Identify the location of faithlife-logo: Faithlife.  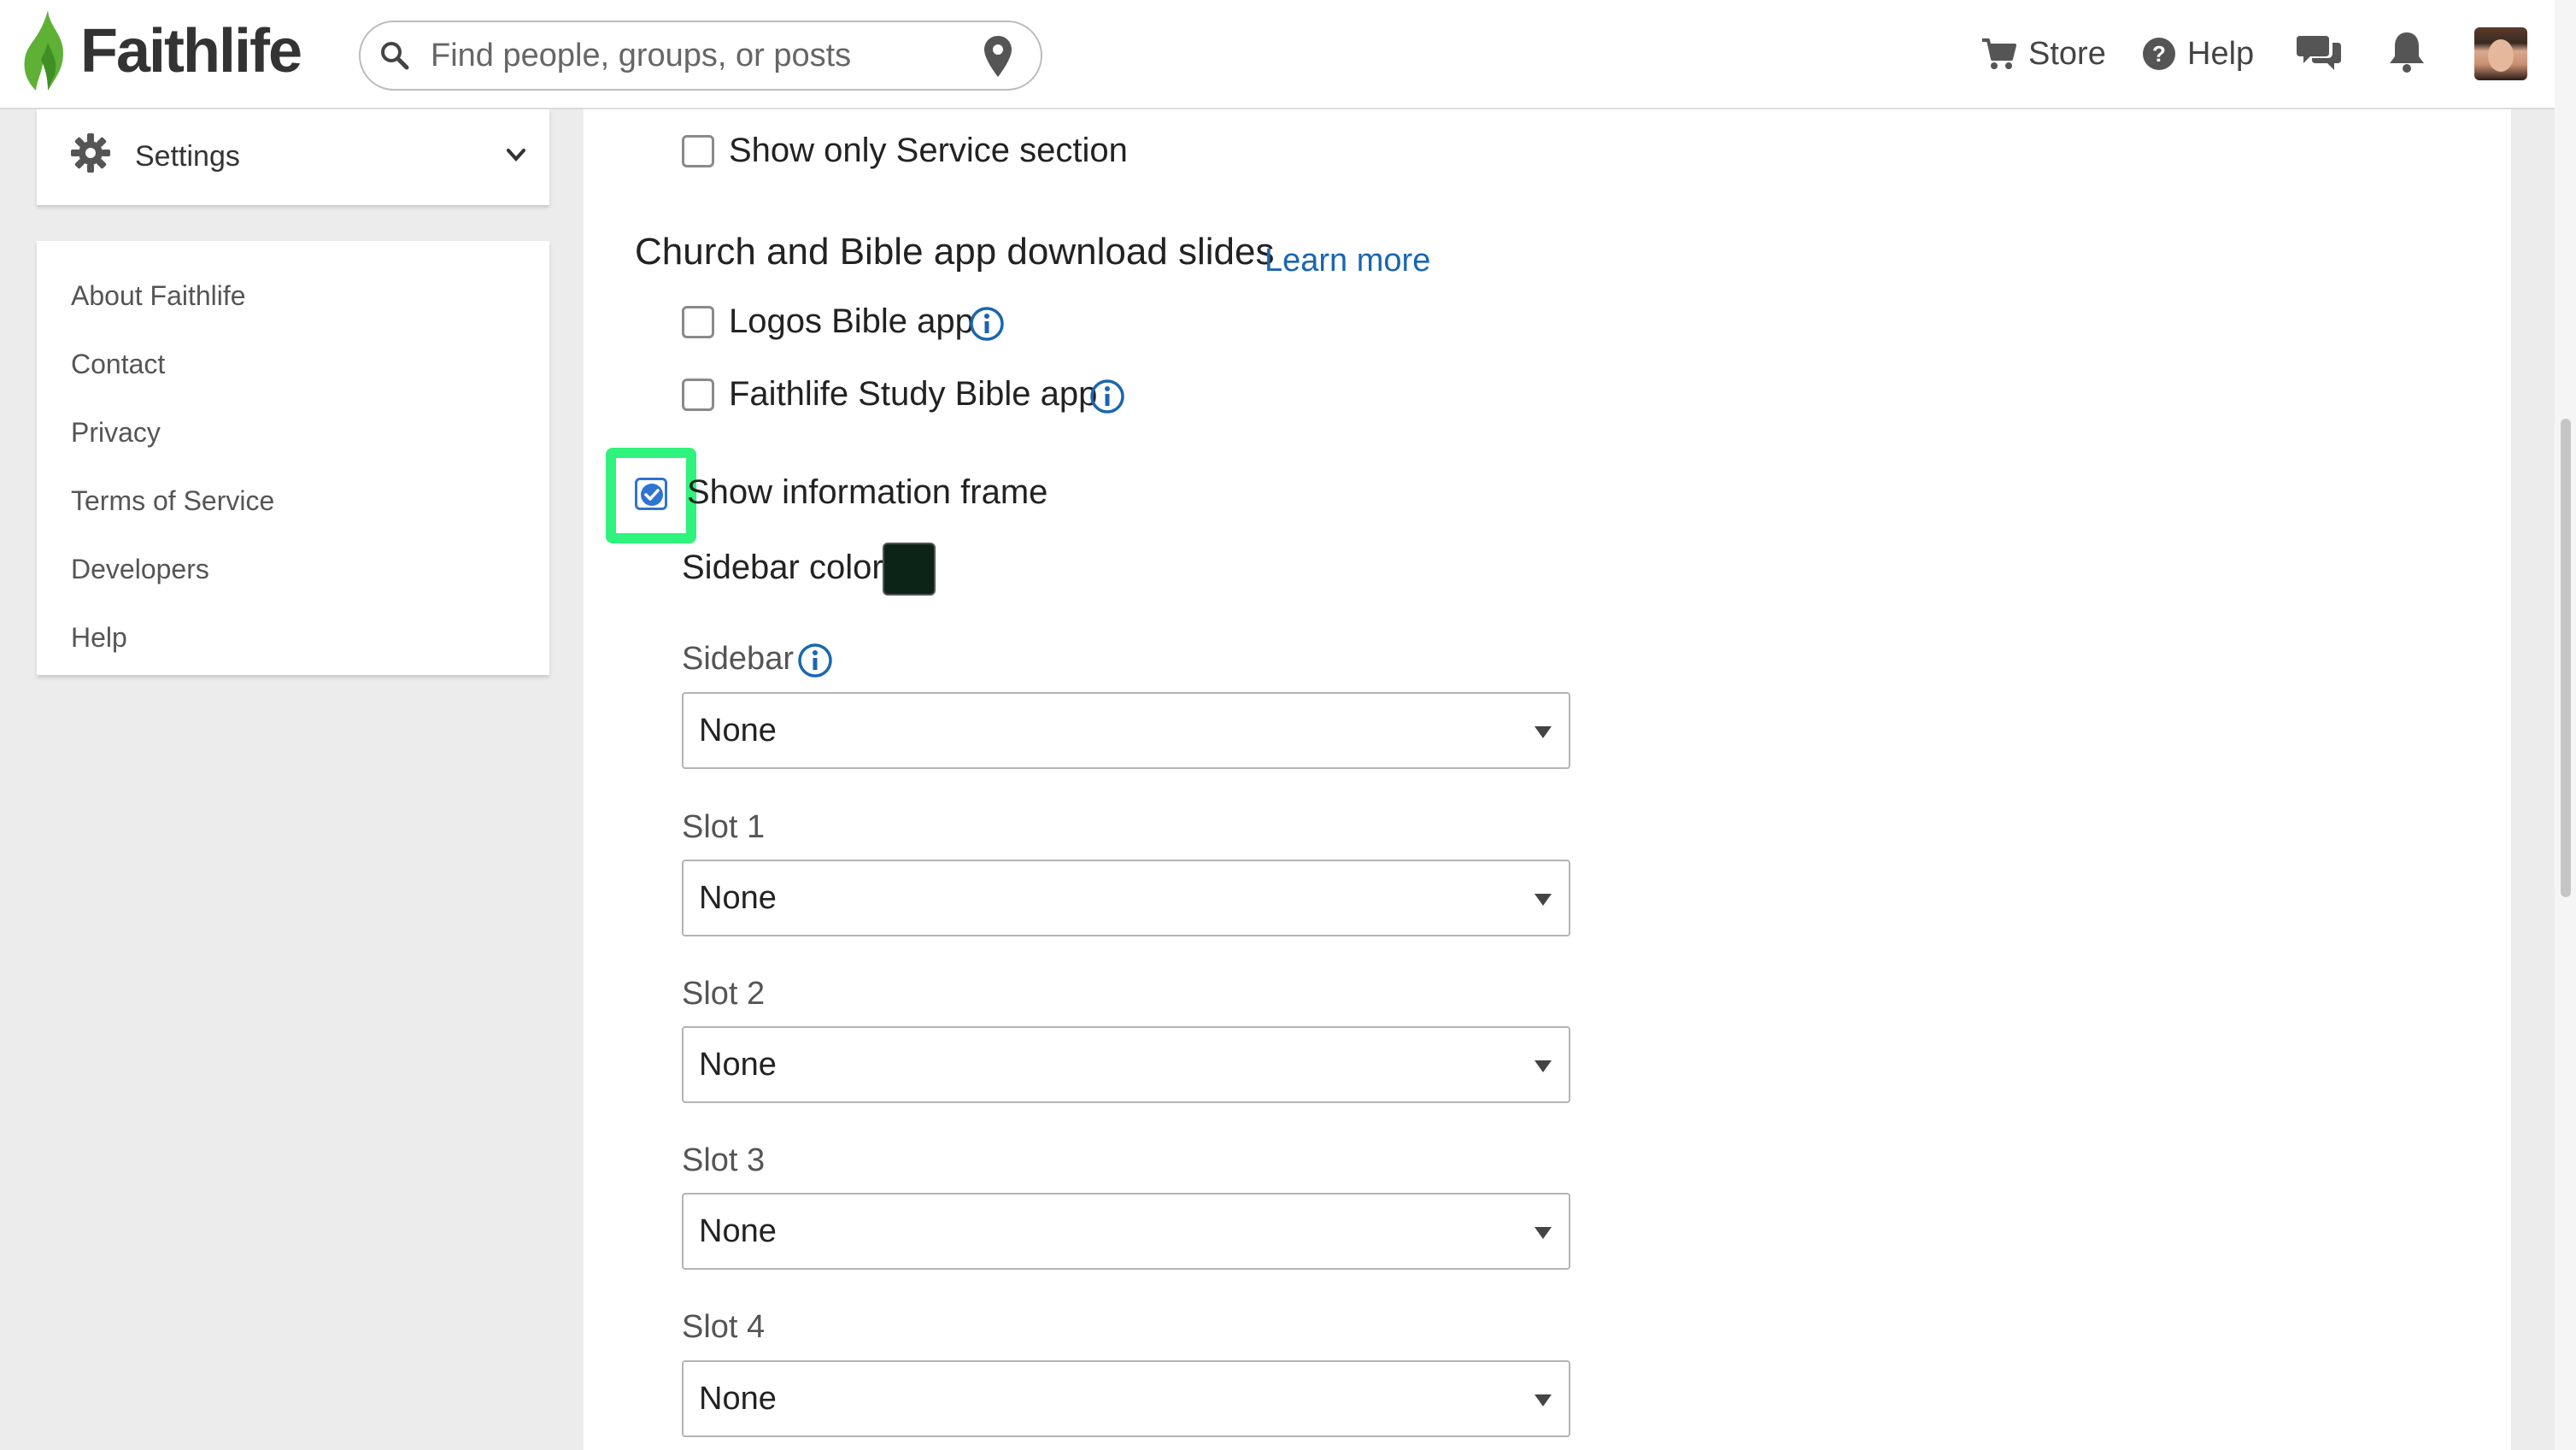
(160, 51).